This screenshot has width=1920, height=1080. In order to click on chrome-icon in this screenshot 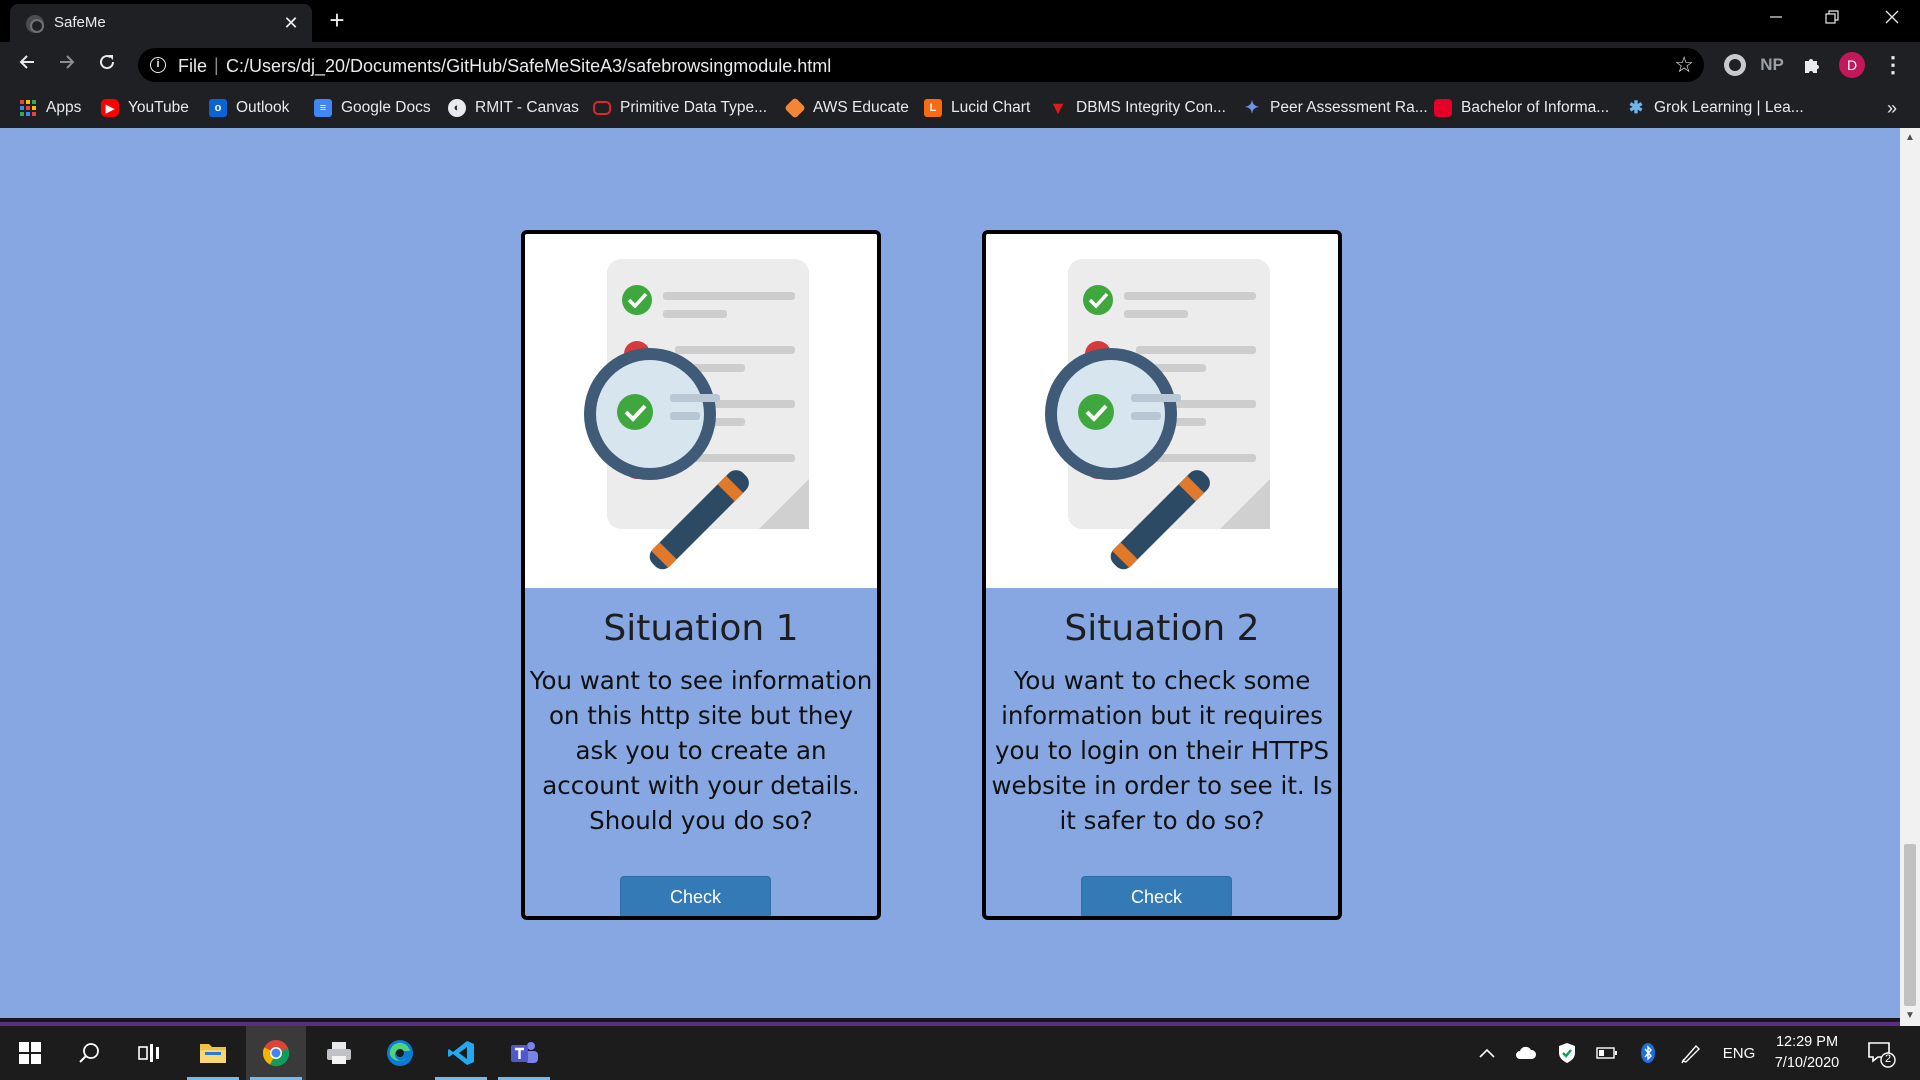, I will do `click(276, 1053)`.